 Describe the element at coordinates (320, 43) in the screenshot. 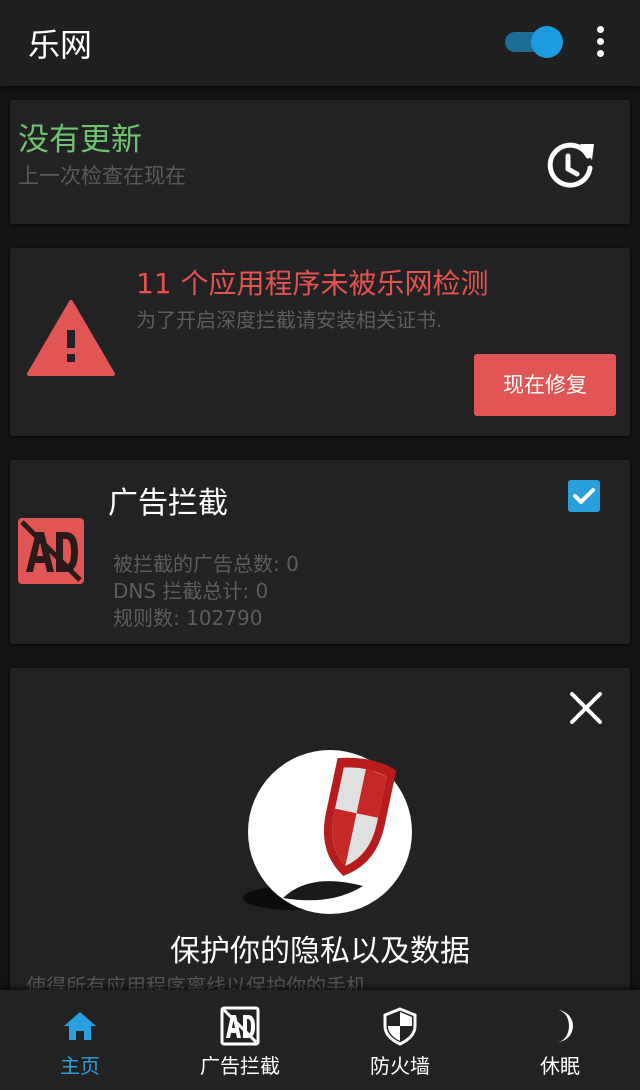

I see `app-bar: 乐网` at that location.